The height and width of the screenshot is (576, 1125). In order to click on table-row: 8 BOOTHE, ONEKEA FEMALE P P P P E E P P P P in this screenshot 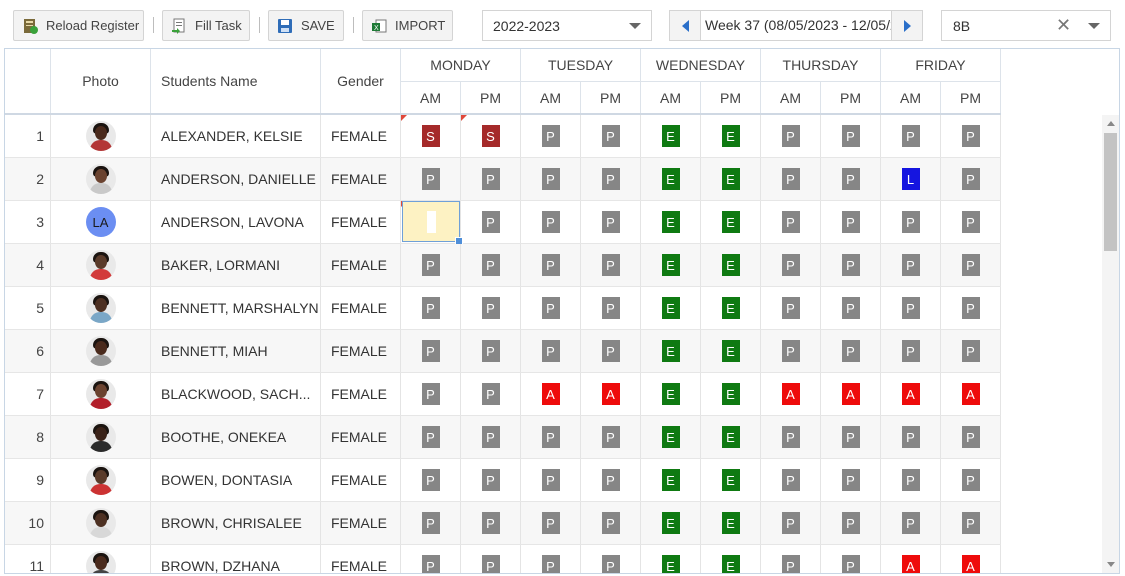, I will do `click(503, 437)`.